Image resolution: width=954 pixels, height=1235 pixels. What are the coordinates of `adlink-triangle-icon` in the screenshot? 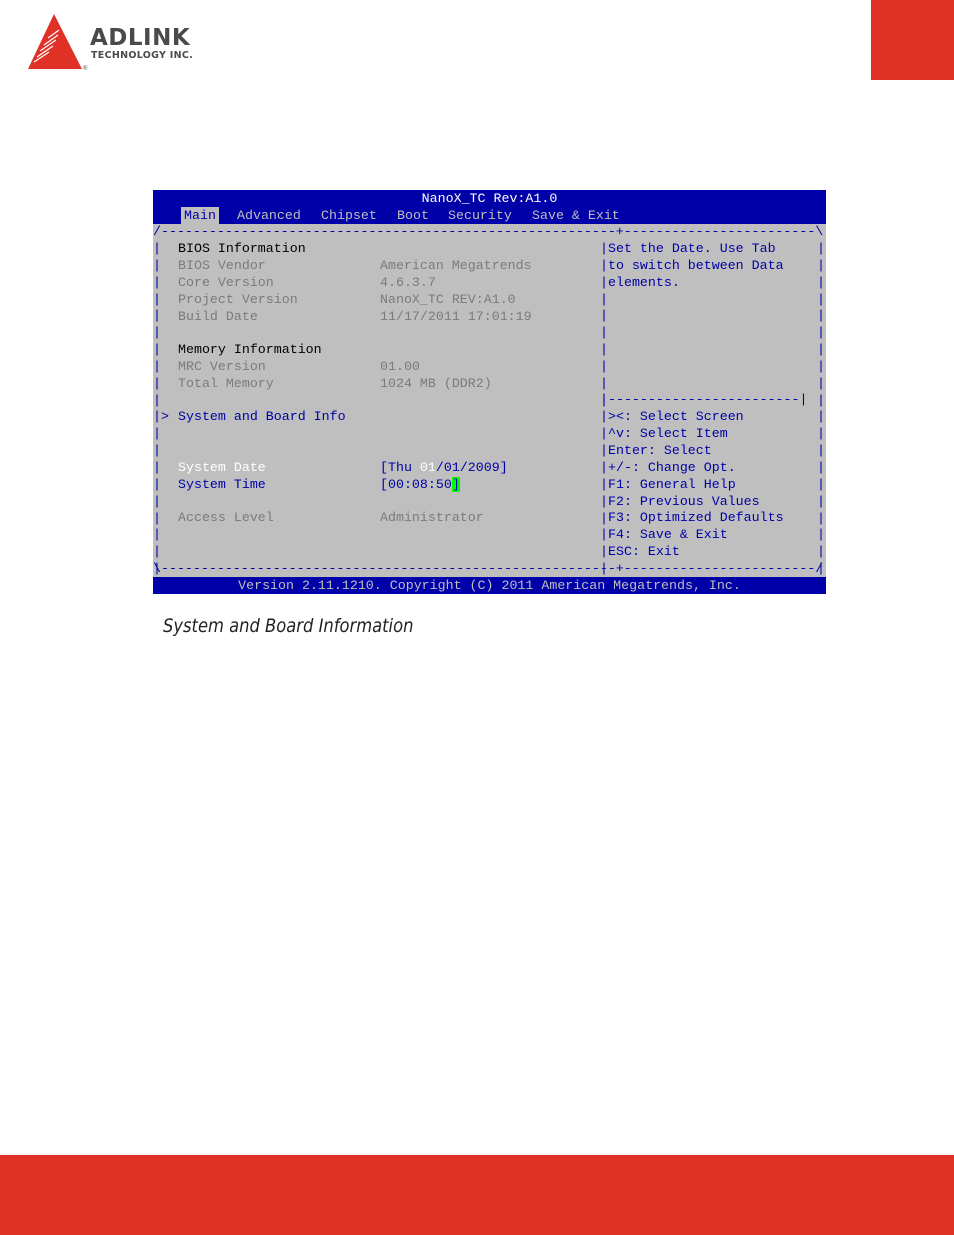 It's located at (55, 41).